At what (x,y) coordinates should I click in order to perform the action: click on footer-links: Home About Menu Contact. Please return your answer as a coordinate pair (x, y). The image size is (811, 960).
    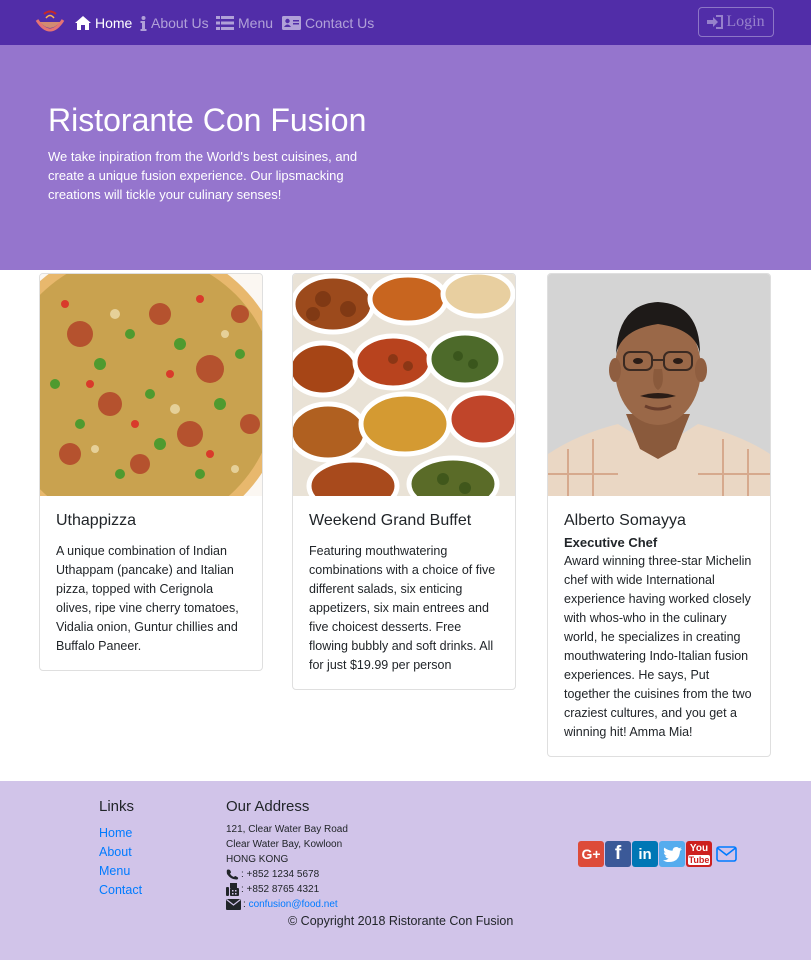
    Looking at the image, I should click on (120, 862).